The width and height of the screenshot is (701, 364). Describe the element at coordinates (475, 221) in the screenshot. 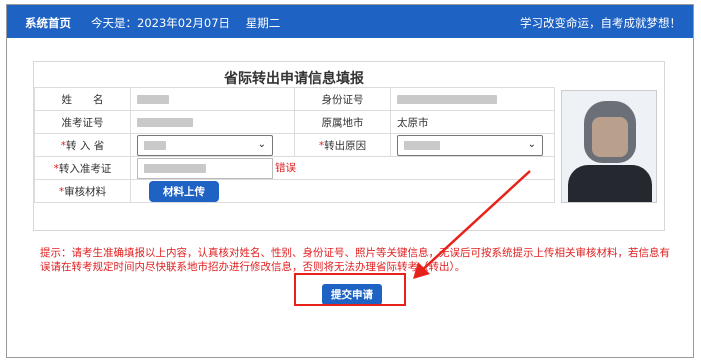

I see `arrow-shaft` at that location.